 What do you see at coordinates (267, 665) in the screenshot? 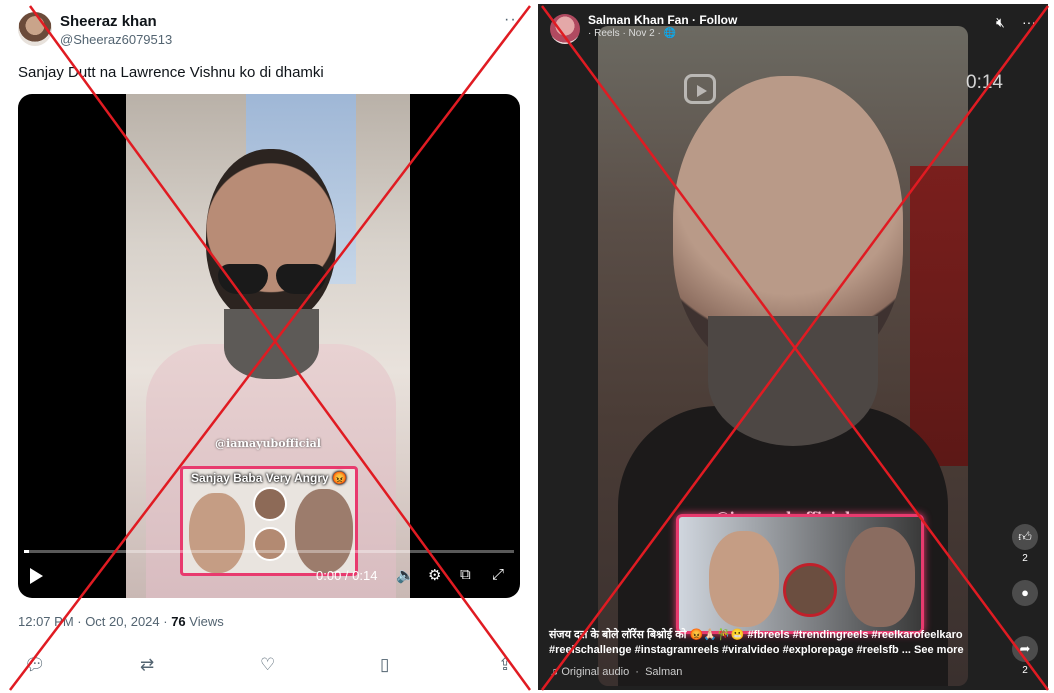
I see `like-icon: ♡` at bounding box center [267, 665].